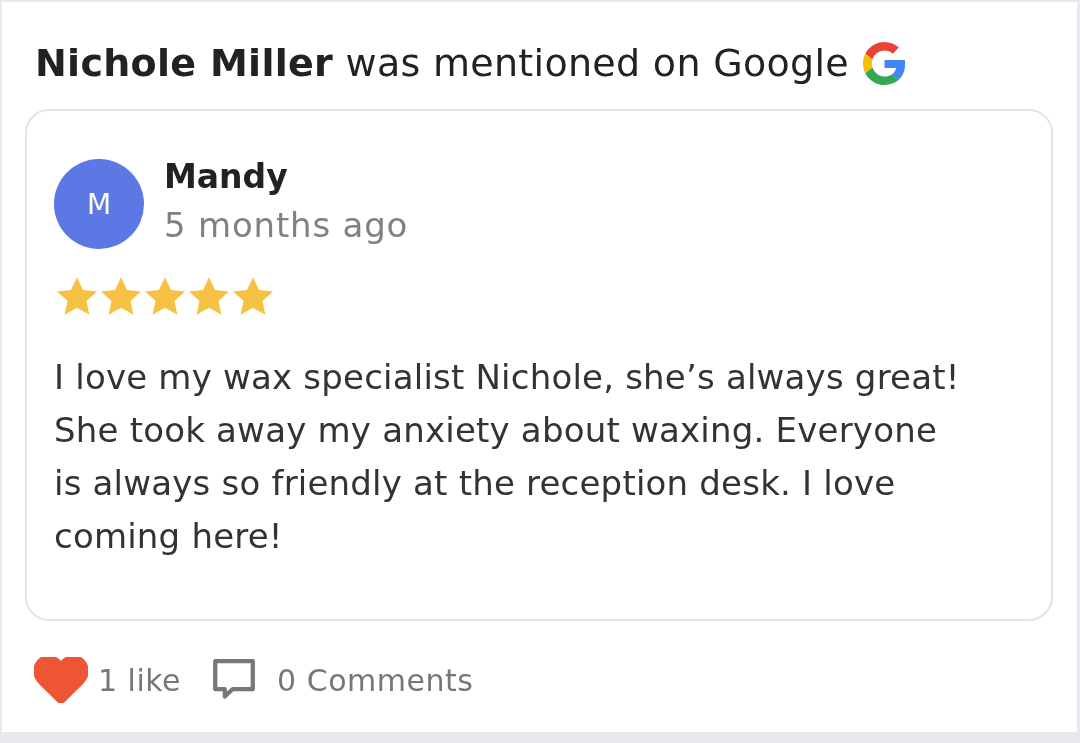 This screenshot has width=1080, height=743. What do you see at coordinates (226, 177) in the screenshot?
I see `reviewer-name: Mandy` at bounding box center [226, 177].